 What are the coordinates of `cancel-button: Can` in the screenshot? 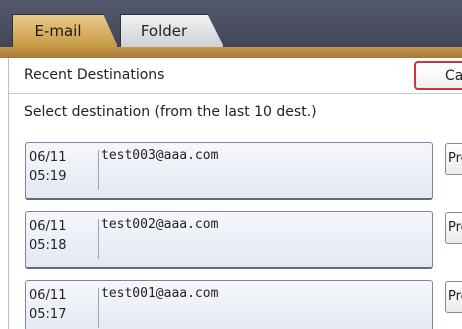 It's located at (438, 75).